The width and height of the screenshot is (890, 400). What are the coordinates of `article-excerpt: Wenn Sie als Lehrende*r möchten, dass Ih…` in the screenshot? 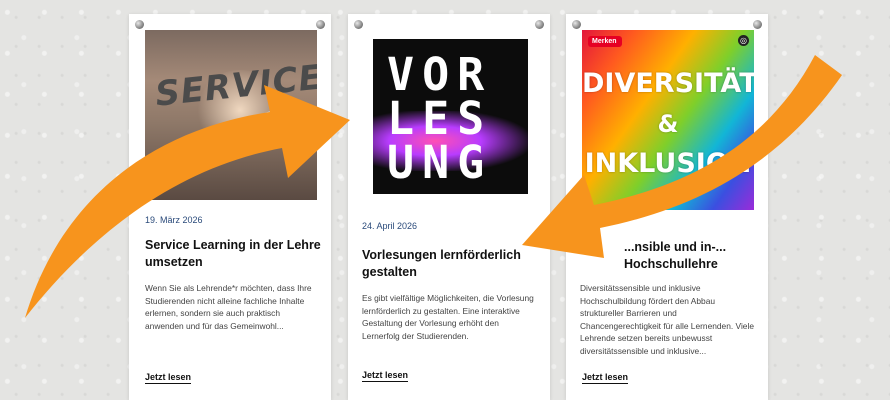 It's located at (228, 307).